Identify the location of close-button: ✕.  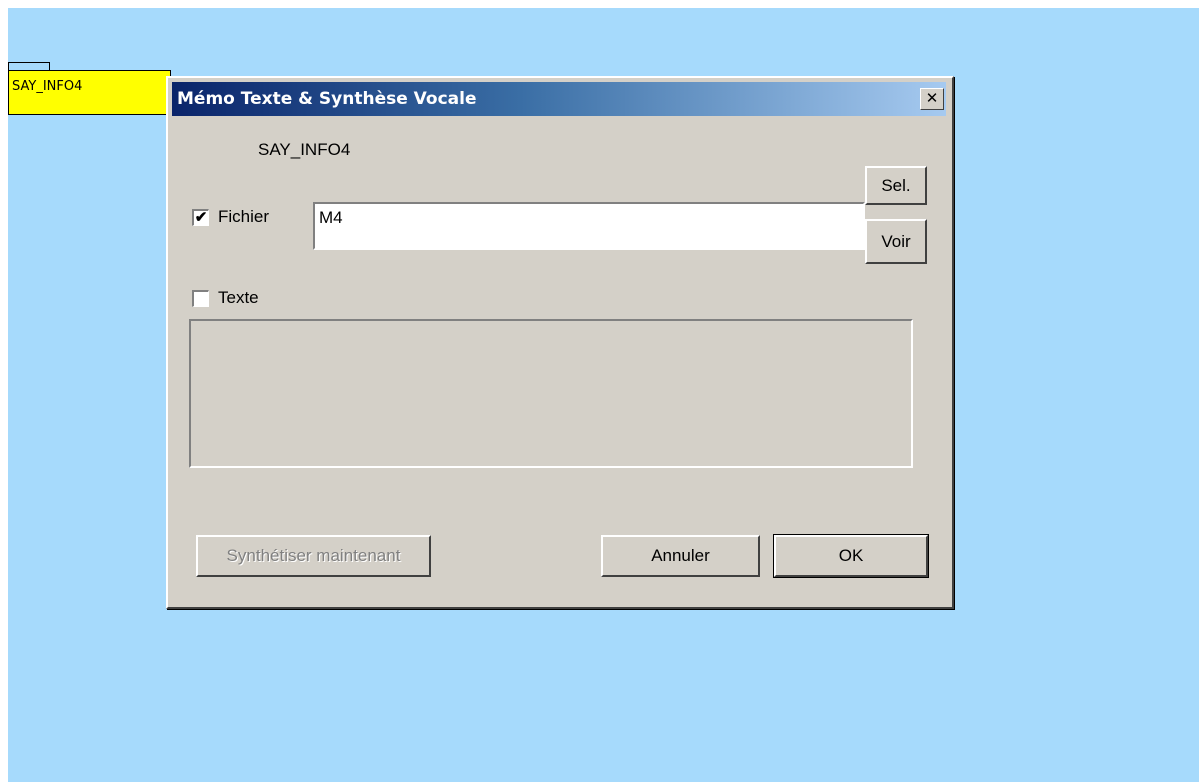
(932, 99).